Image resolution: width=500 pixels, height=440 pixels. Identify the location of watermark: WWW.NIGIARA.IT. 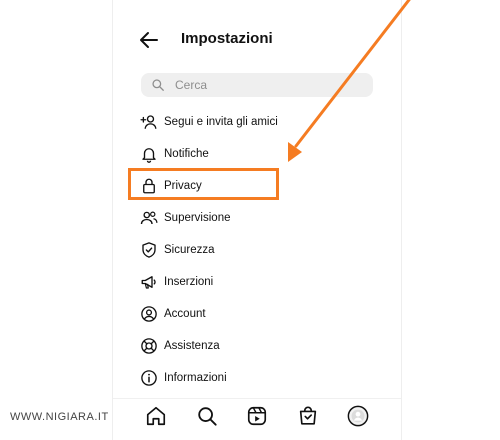
(59, 417).